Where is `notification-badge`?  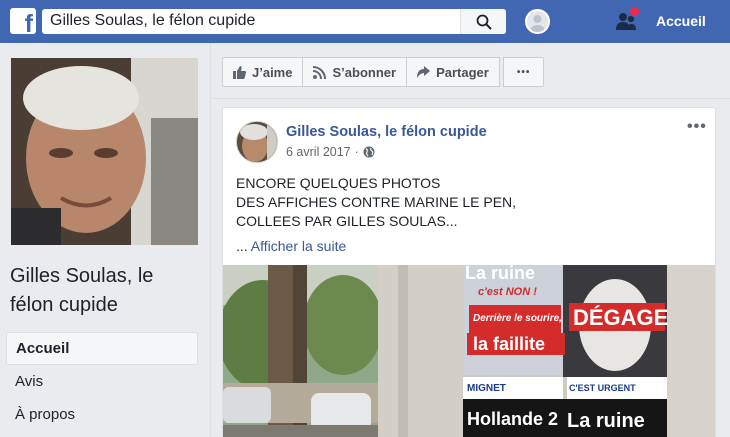
notification-badge is located at coordinates (634, 11).